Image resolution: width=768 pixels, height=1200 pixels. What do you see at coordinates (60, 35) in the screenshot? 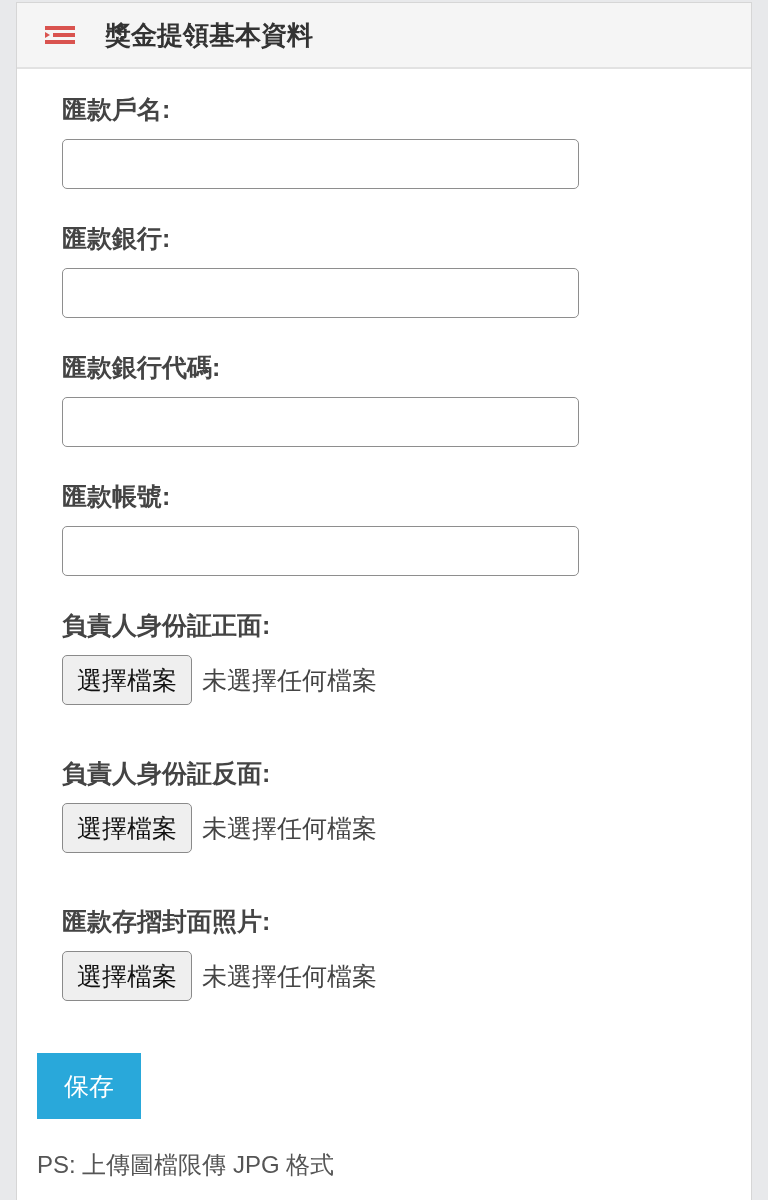
I see `indent-icon` at bounding box center [60, 35].